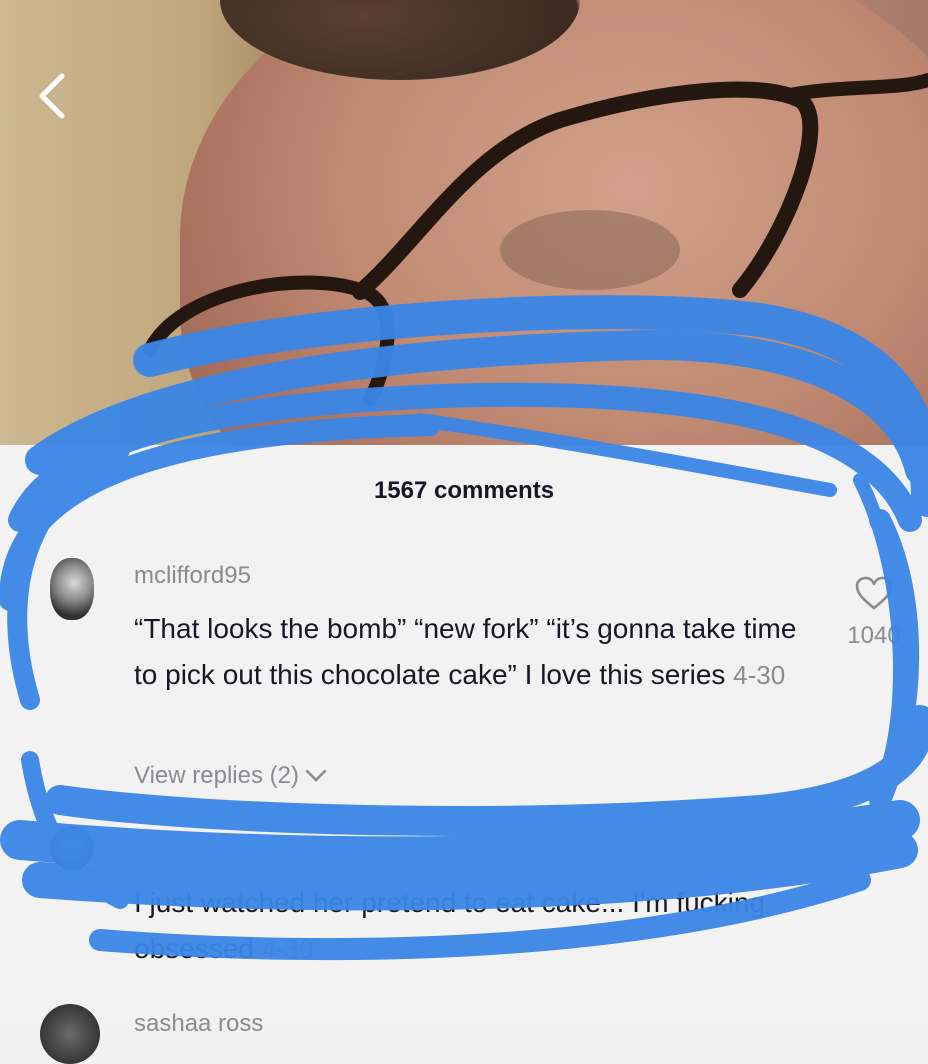 The height and width of the screenshot is (1064, 928). Describe the element at coordinates (874, 635) in the screenshot. I see `like-count: 1040` at that location.